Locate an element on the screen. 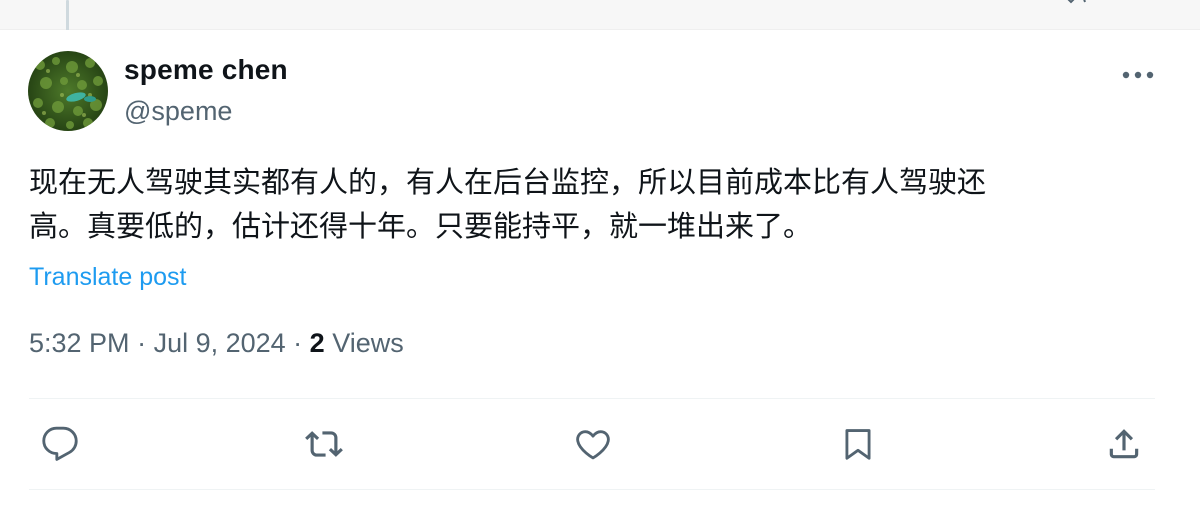 This screenshot has width=1200, height=519. more-horizontal-icon is located at coordinates (1138, 75).